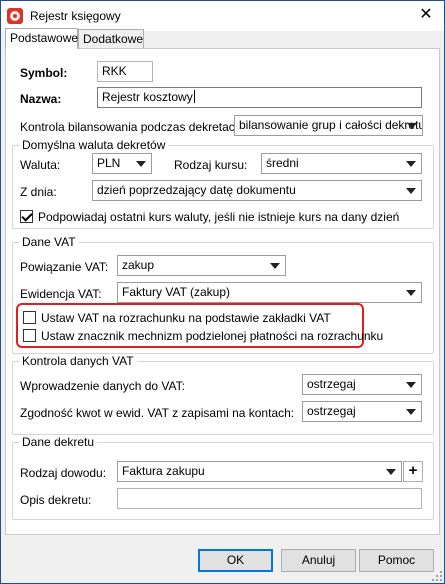 This screenshot has width=445, height=584. I want to click on kontrola-bilansowania-select: bilansowanie grup i całości dekretu, so click(328, 125).